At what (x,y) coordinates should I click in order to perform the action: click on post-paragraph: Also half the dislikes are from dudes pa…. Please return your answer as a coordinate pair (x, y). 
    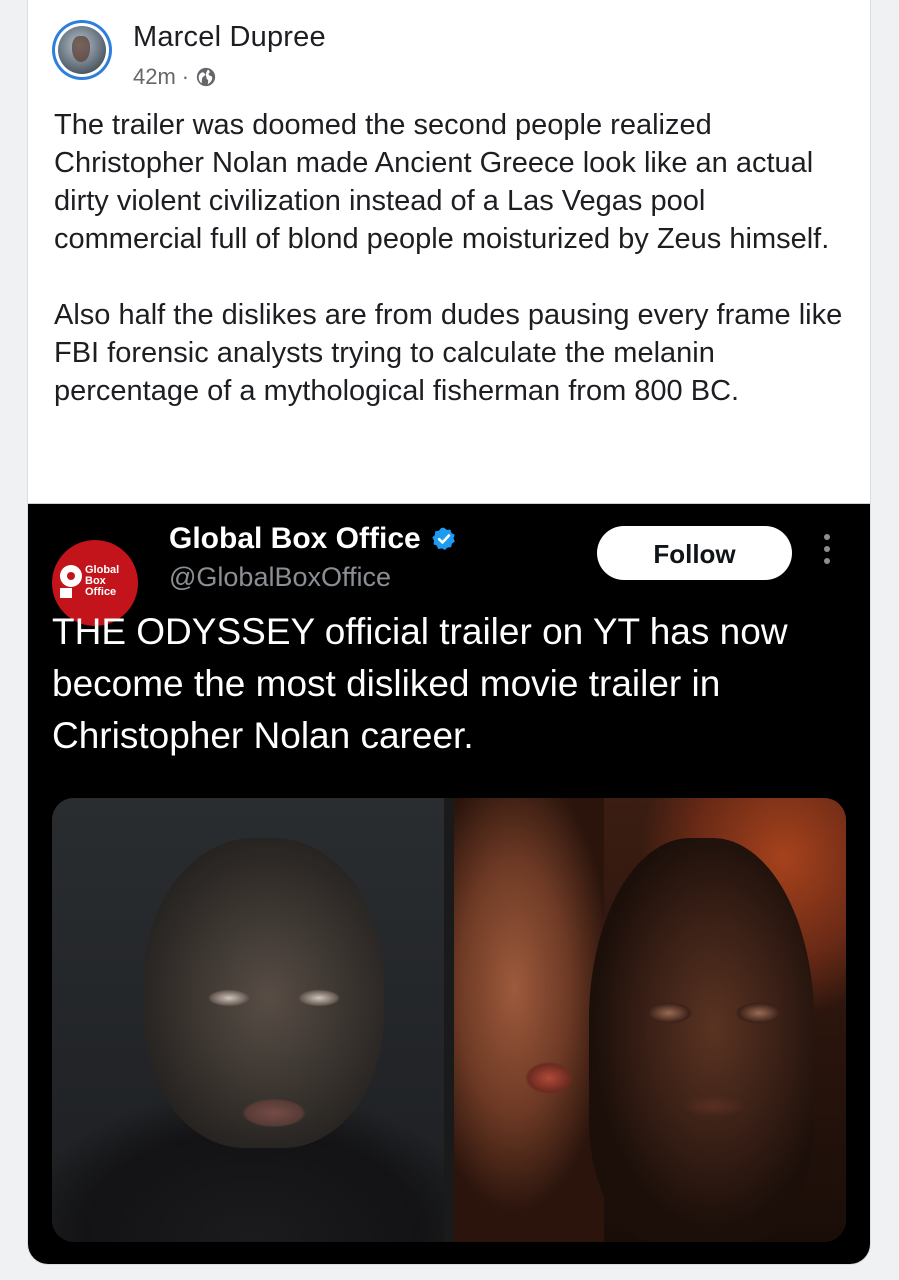
    Looking at the image, I should click on (448, 353).